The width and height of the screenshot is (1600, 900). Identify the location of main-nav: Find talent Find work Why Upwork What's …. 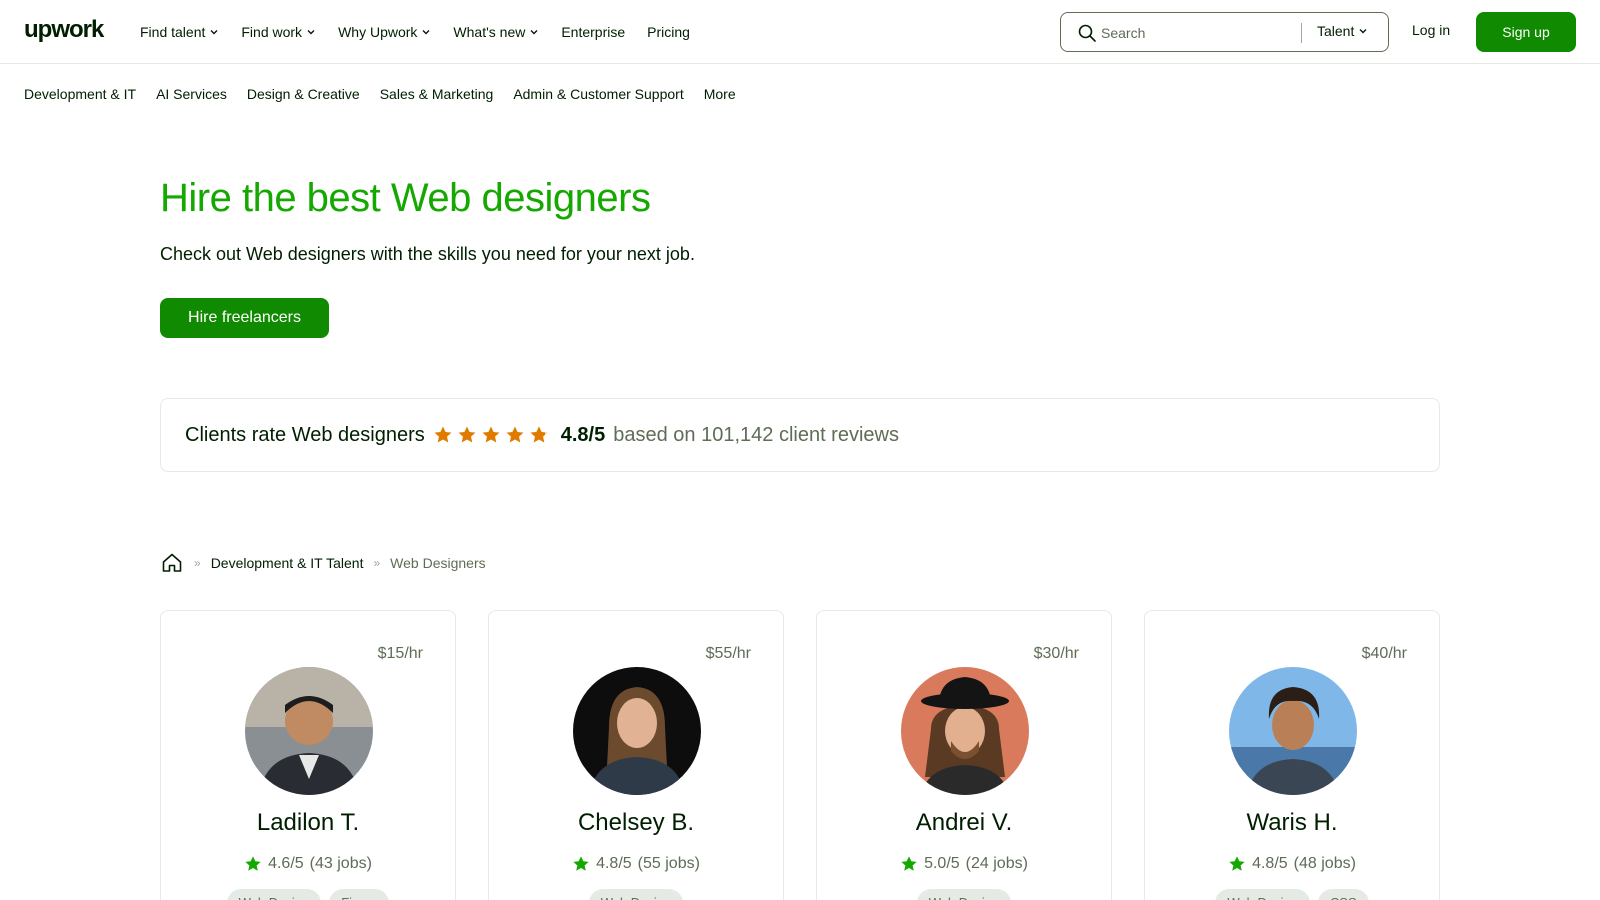
(415, 32).